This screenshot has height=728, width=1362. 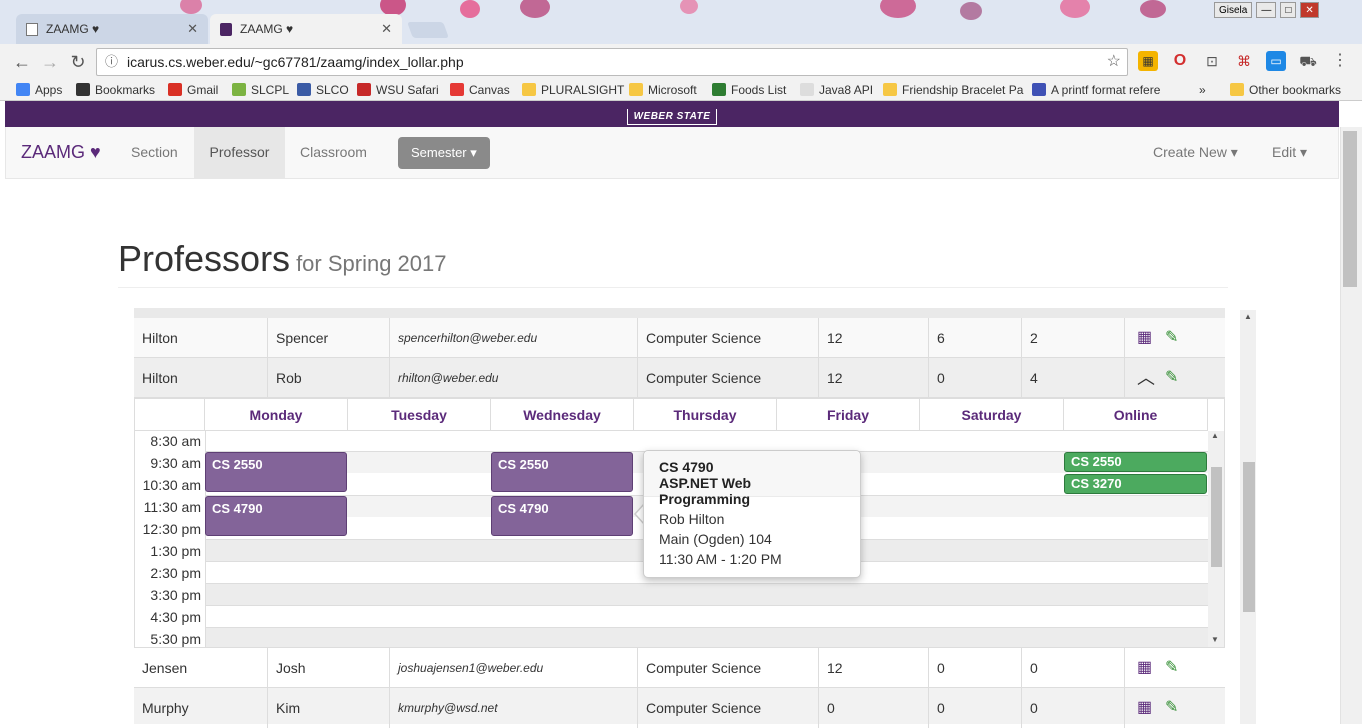 What do you see at coordinates (457, 89) in the screenshot?
I see `canvas-icon` at bounding box center [457, 89].